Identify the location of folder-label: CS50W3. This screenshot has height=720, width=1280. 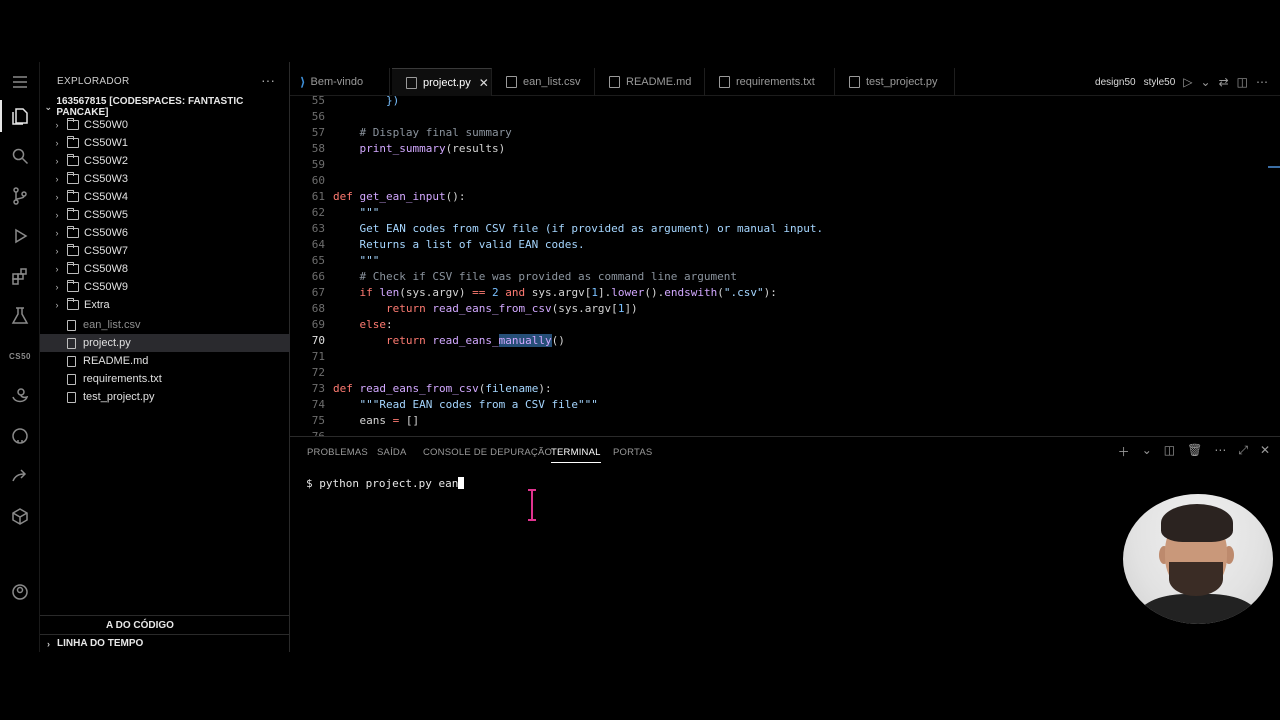
(106, 179).